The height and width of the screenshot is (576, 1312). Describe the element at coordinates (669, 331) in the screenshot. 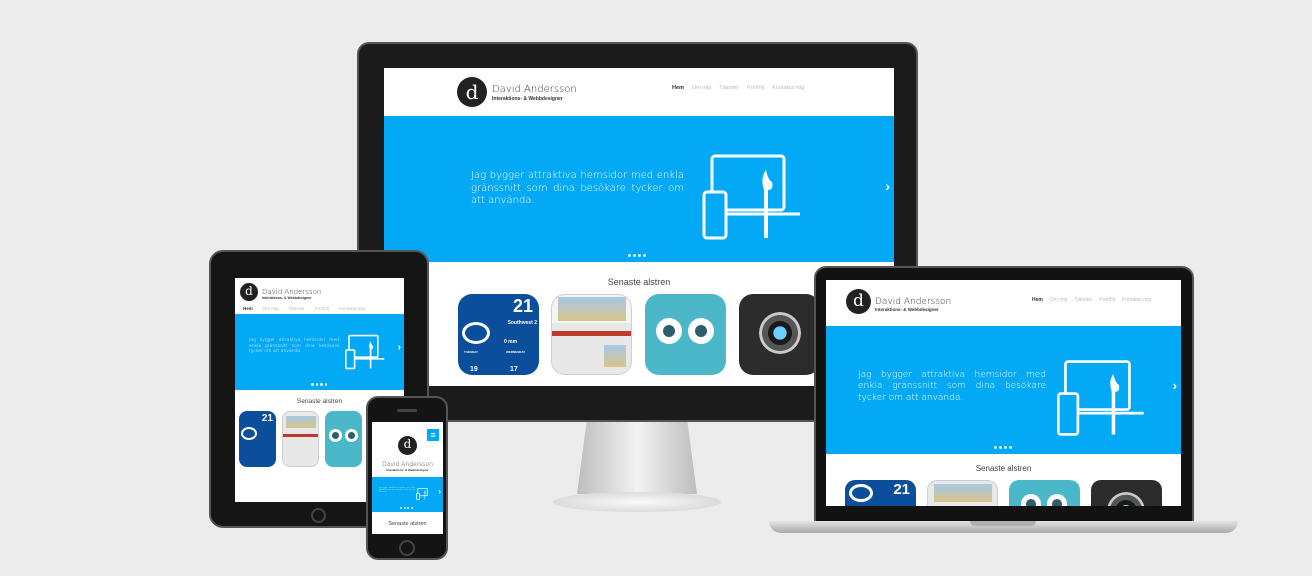

I see `owl-eye-left` at that location.